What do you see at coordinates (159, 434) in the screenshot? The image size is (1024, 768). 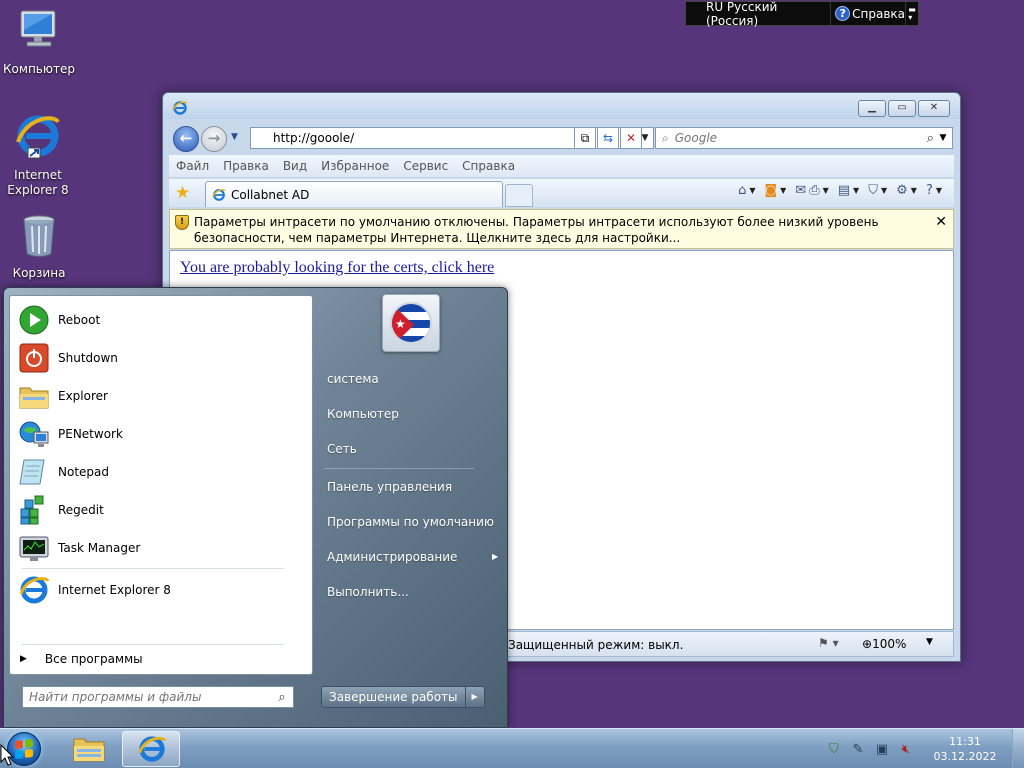 I see `program-penetwork: PENetwork` at bounding box center [159, 434].